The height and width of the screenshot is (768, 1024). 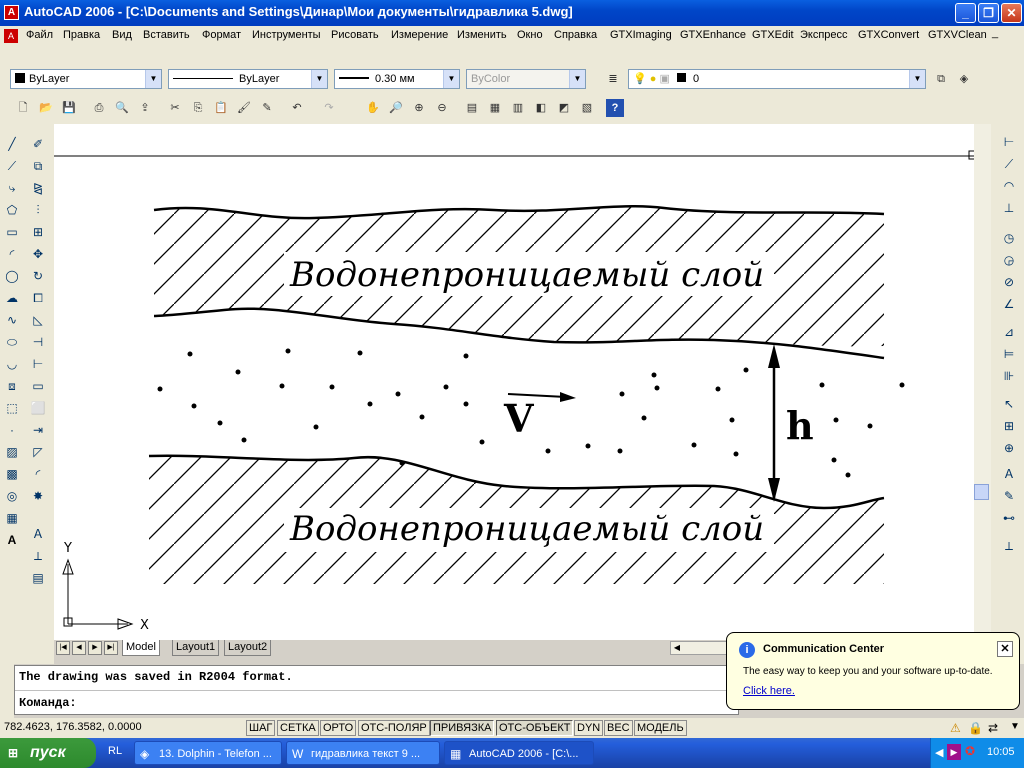 What do you see at coordinates (472, 108) in the screenshot?
I see `properties-icon: ▤` at bounding box center [472, 108].